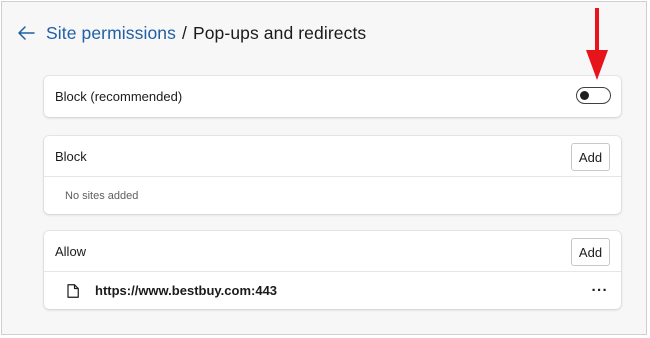 The image size is (650, 338). I want to click on block-add-button: Add, so click(590, 157).